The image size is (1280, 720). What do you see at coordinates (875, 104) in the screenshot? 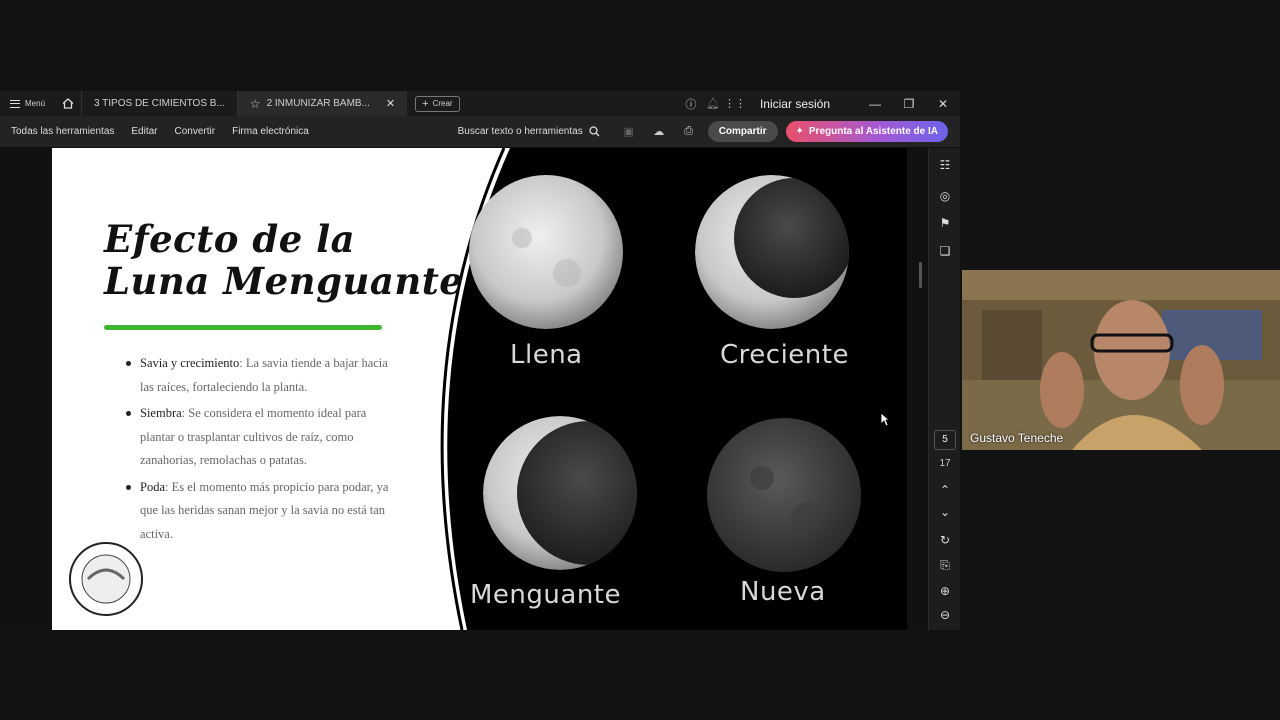
I see `minimize-icon: —` at bounding box center [875, 104].